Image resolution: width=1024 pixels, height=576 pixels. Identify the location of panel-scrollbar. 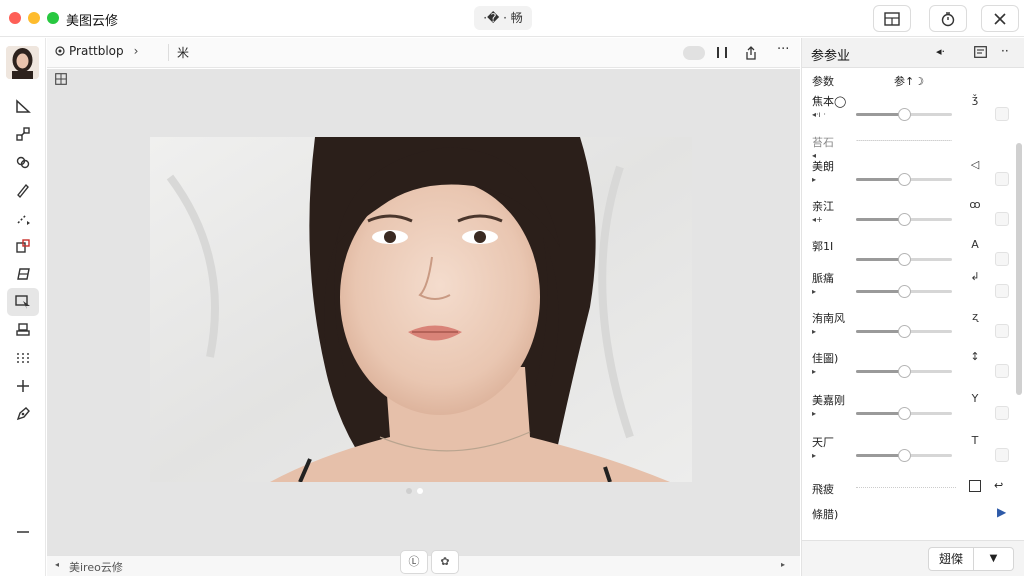
(1019, 269).